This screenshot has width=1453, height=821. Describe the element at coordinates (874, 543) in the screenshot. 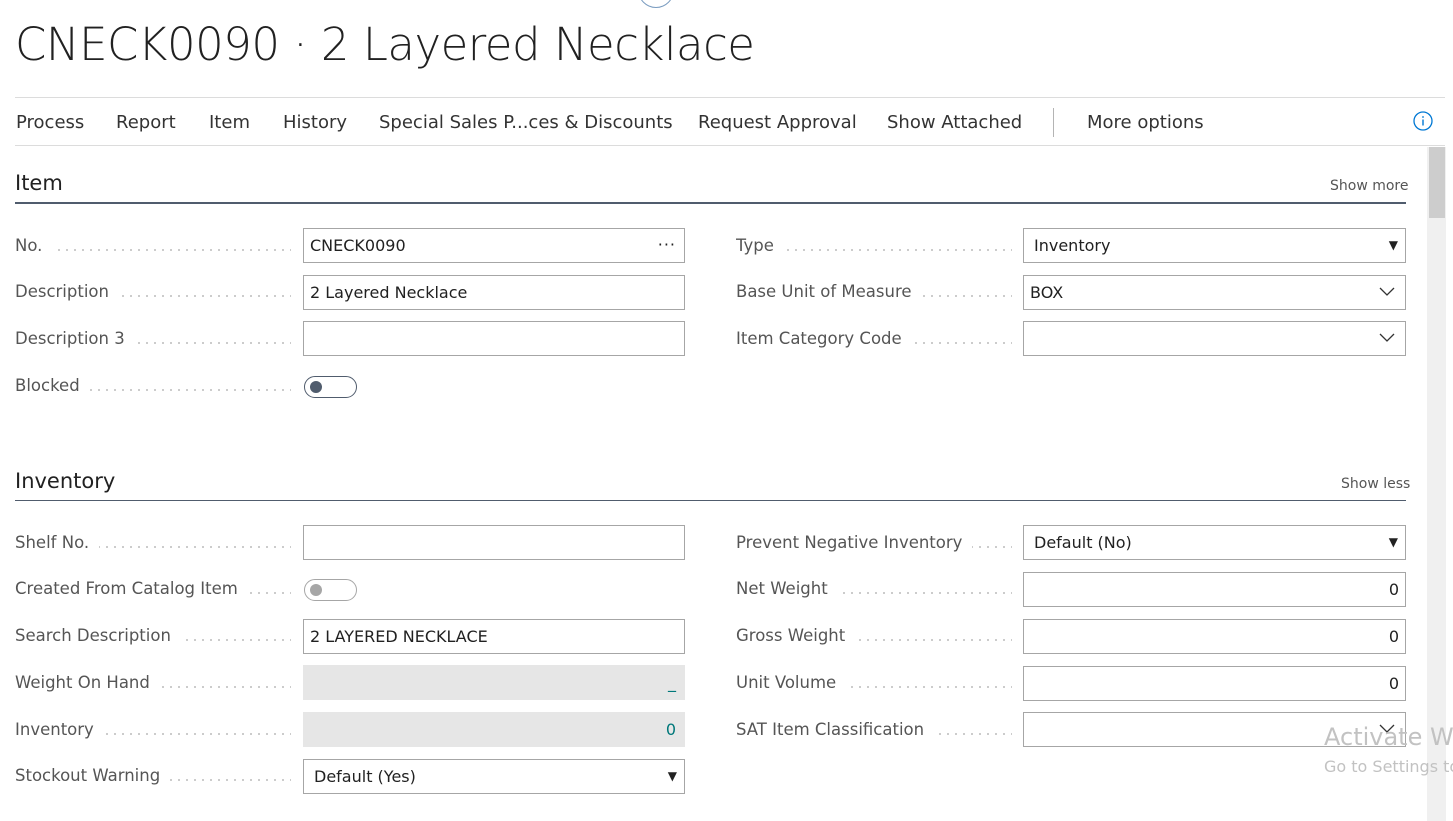

I see `label-prevent-negative-inventory: Prevent Negative Inventory` at that location.